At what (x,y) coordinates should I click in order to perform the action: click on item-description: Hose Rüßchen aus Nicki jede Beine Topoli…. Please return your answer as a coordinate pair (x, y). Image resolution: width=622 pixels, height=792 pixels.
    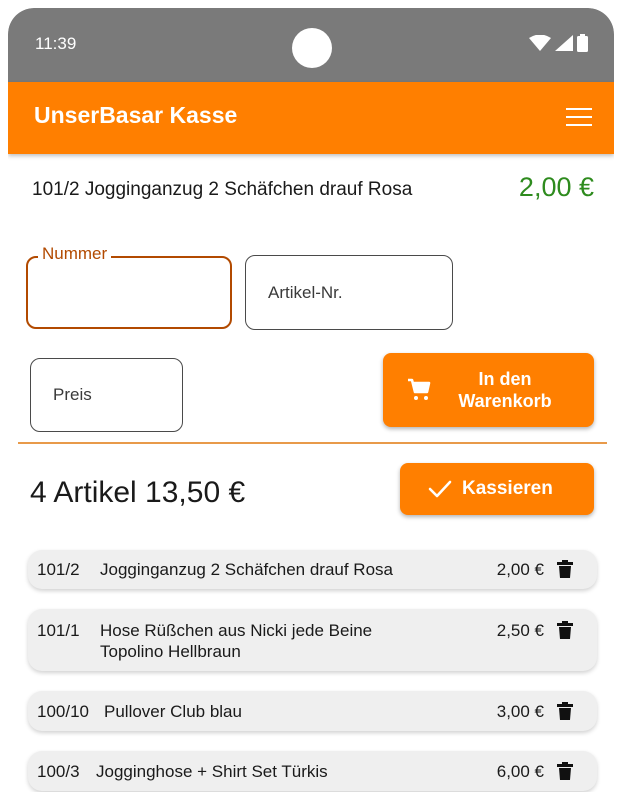
    Looking at the image, I should click on (236, 641).